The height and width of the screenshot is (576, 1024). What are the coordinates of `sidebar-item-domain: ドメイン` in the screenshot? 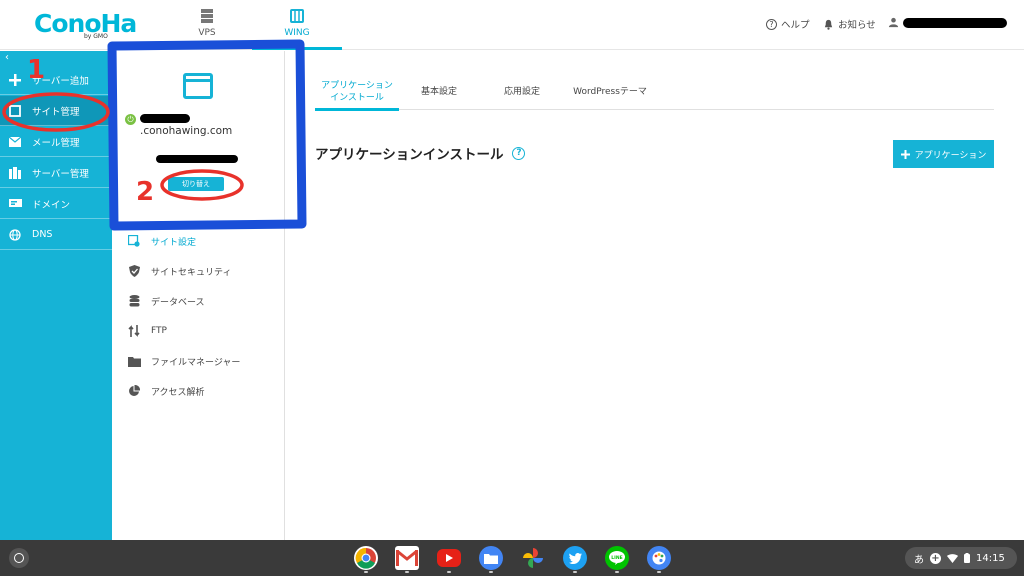 It's located at (56, 204).